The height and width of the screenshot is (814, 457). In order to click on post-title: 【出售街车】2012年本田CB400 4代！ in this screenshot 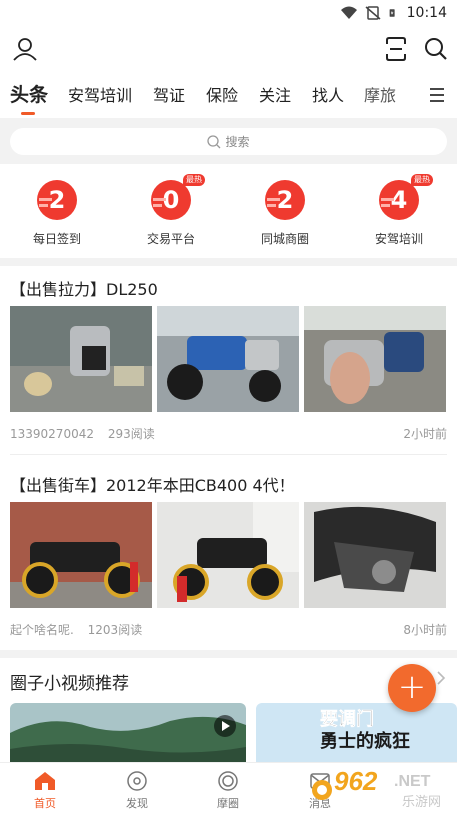, I will do `click(152, 484)`.